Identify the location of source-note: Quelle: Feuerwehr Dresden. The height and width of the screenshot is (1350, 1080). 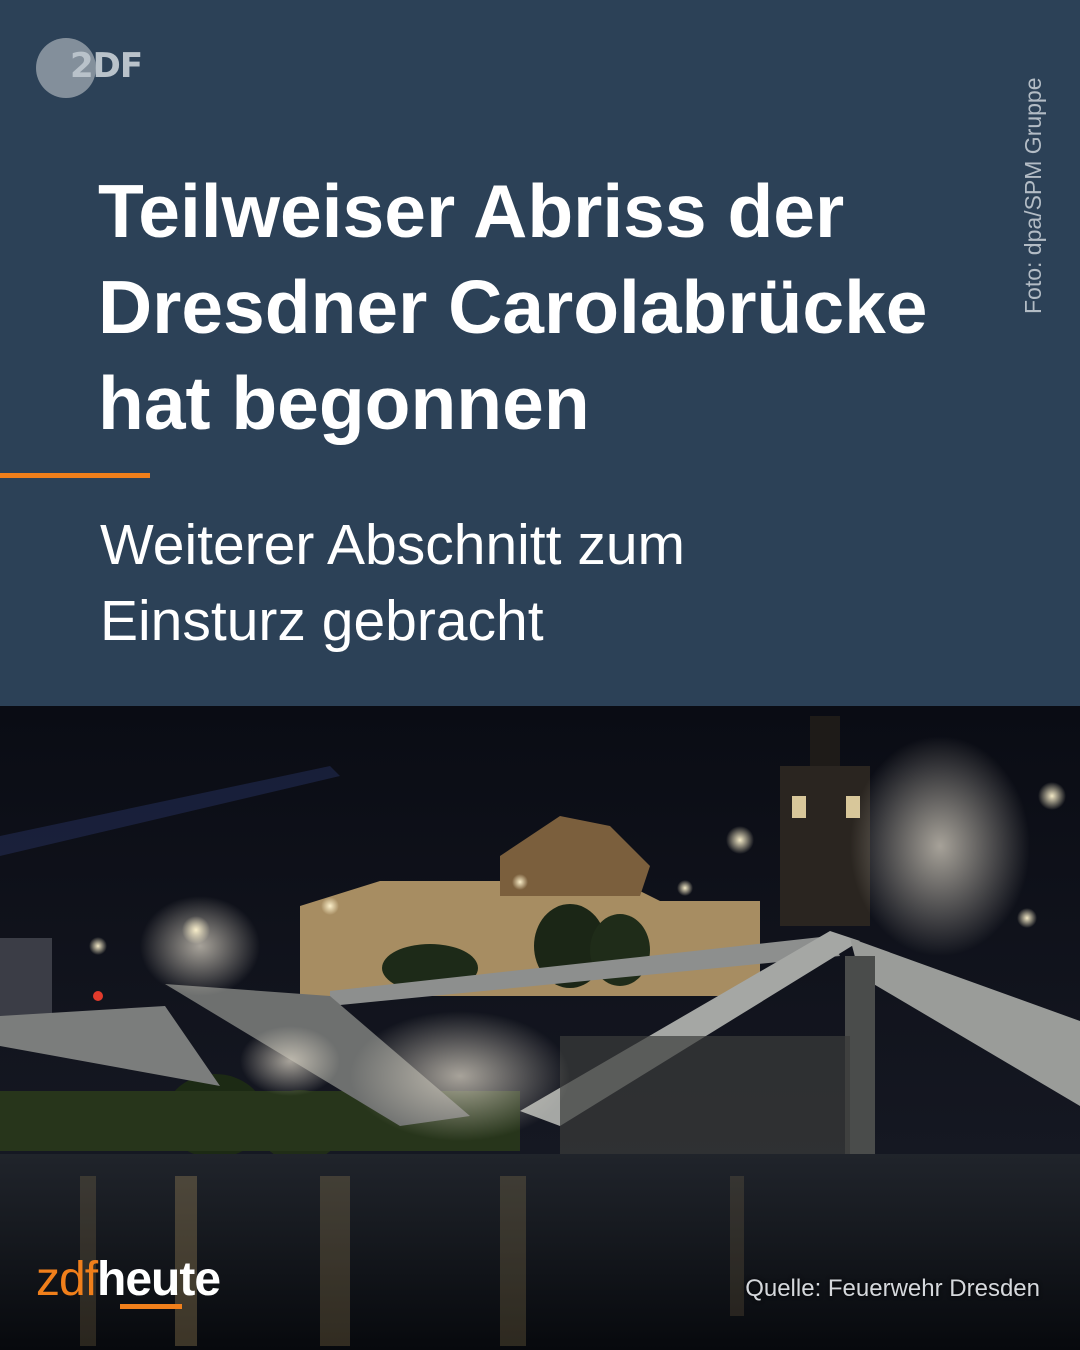
(892, 1288).